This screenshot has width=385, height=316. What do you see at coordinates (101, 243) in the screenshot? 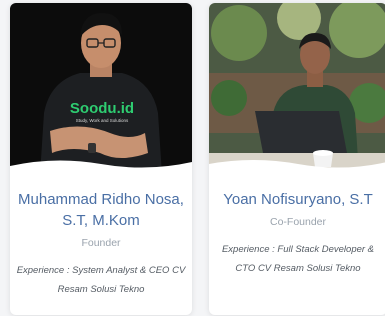
I see `member-role: Founder` at bounding box center [101, 243].